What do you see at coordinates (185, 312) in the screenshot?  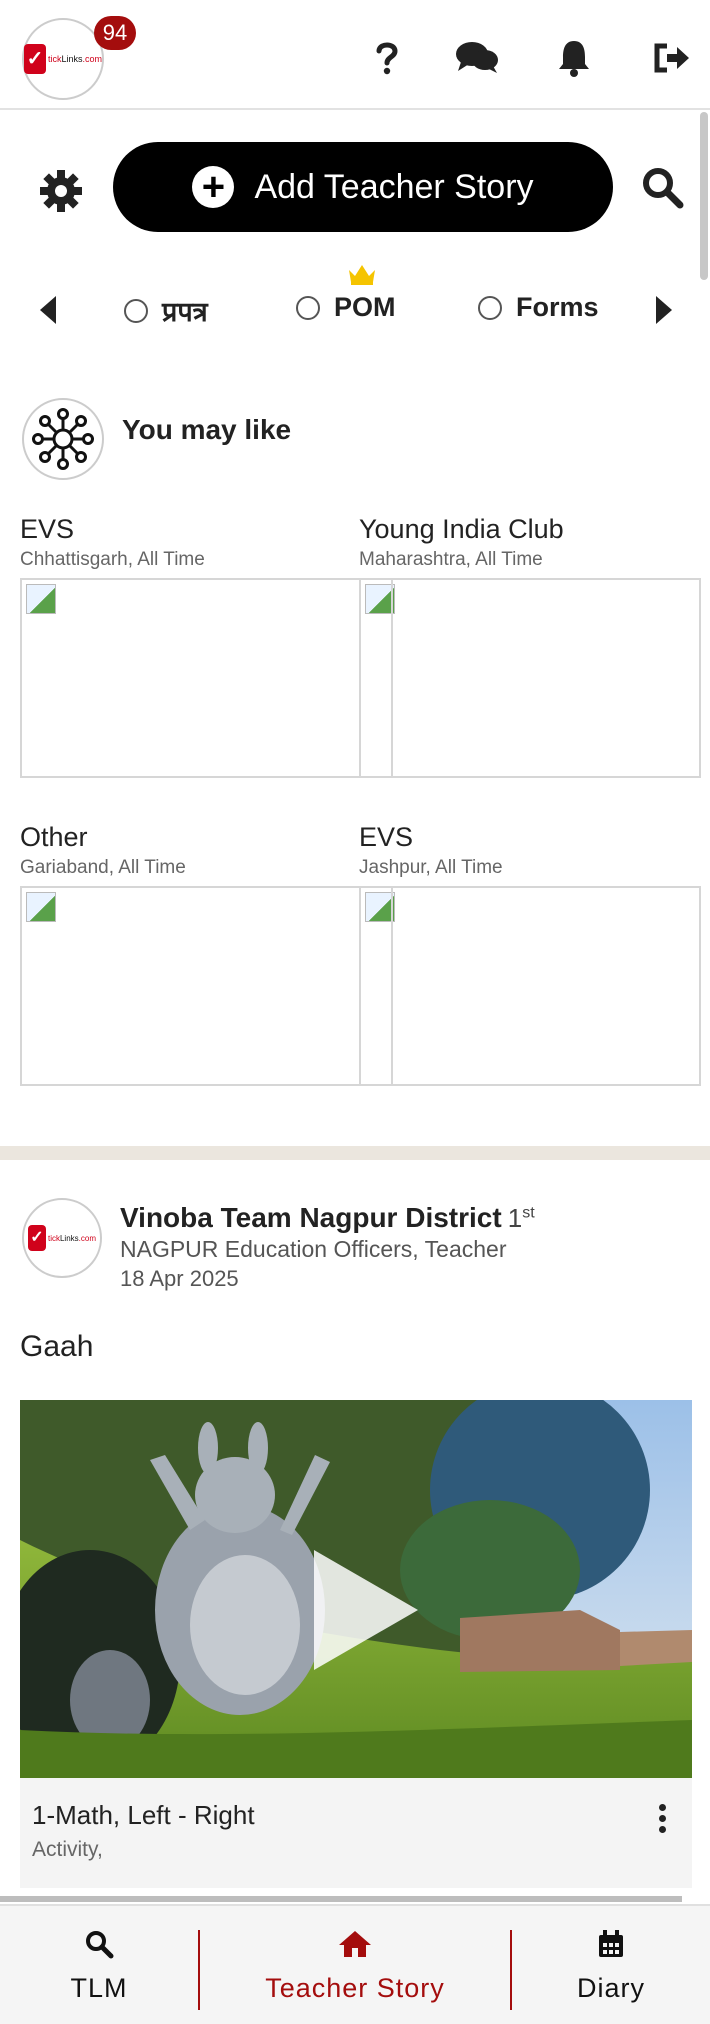 I see `tab-label: प्रपत्र` at bounding box center [185, 312].